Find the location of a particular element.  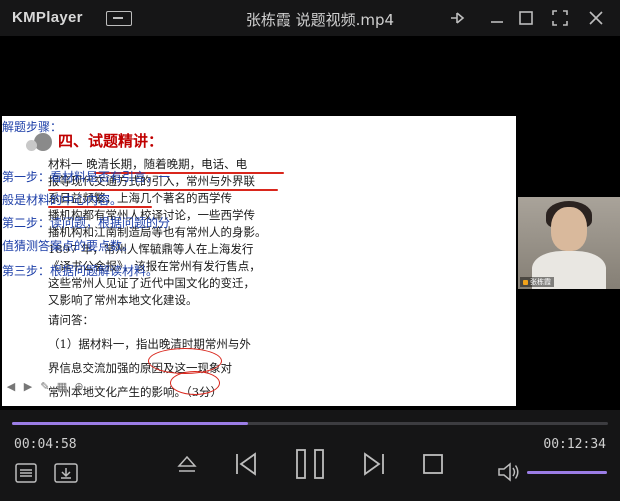

webcam-name-badge: 张栋霞 is located at coordinates (537, 282).